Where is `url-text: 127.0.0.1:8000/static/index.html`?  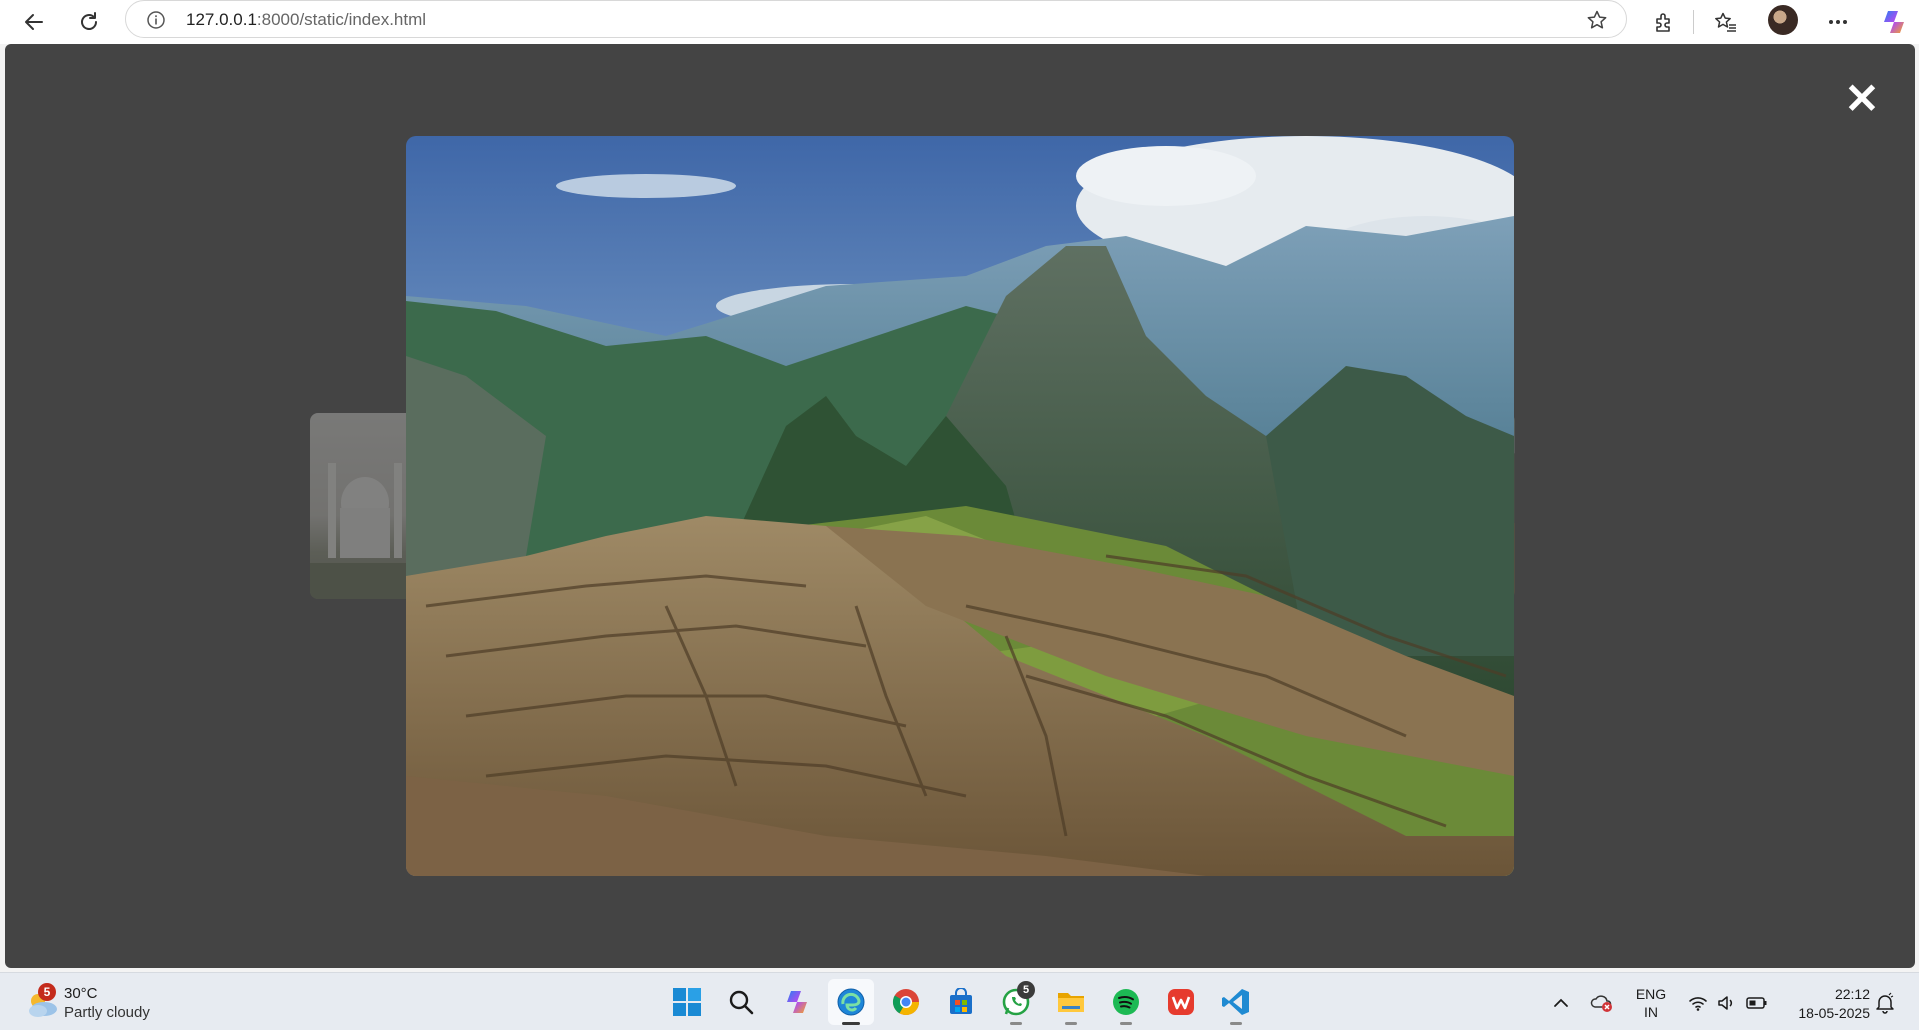 url-text: 127.0.0.1:8000/static/index.html is located at coordinates (306, 20).